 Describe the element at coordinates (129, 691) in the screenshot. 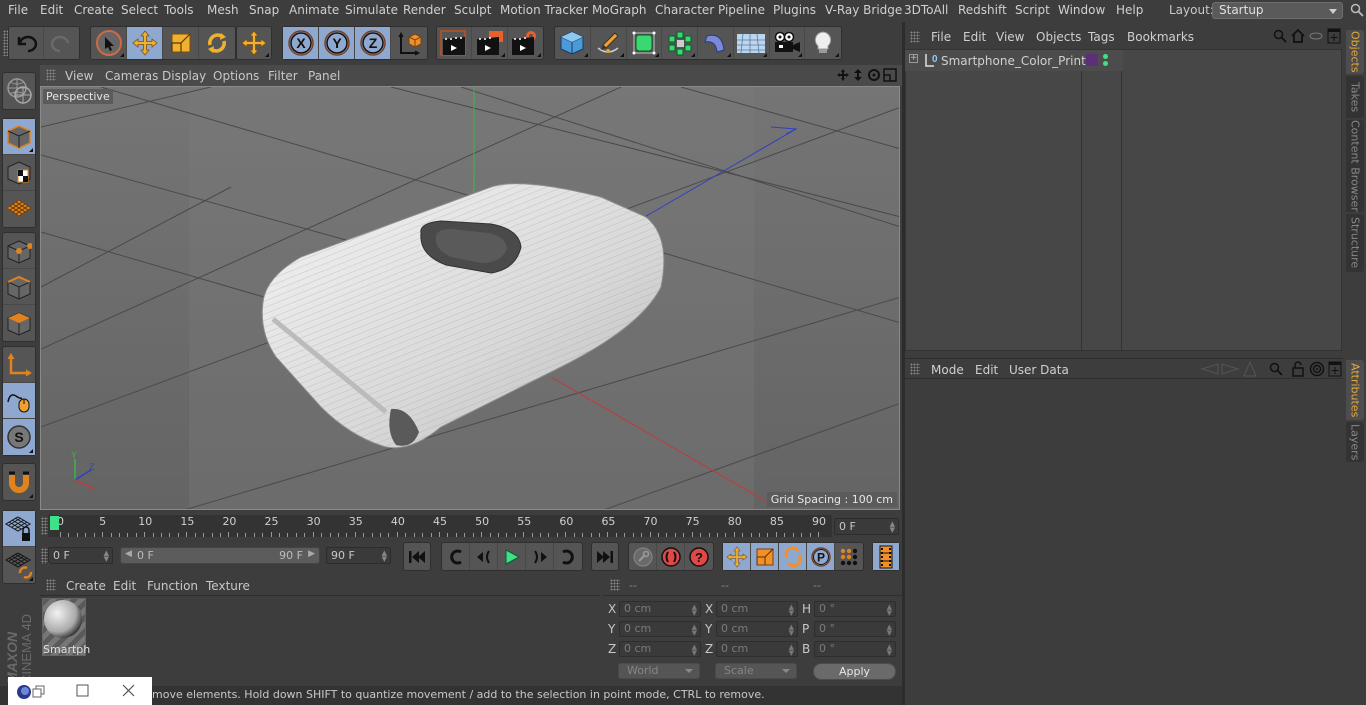

I see `close-icon` at that location.